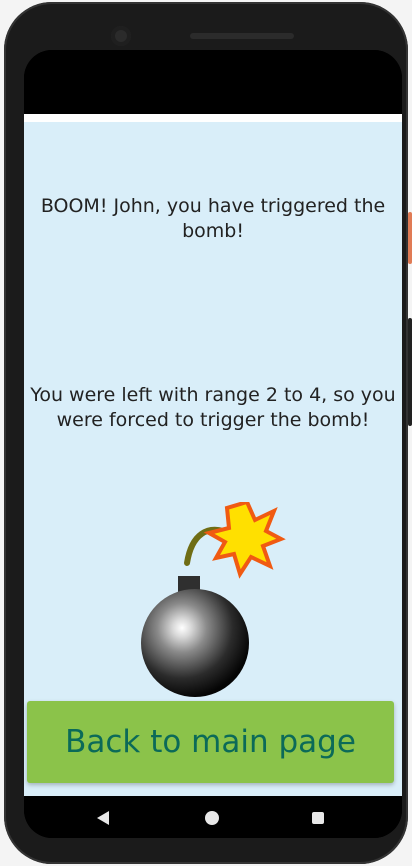 This screenshot has width=412, height=866. Describe the element at coordinates (242, 36) in the screenshot. I see `earpiece-speaker` at that location.